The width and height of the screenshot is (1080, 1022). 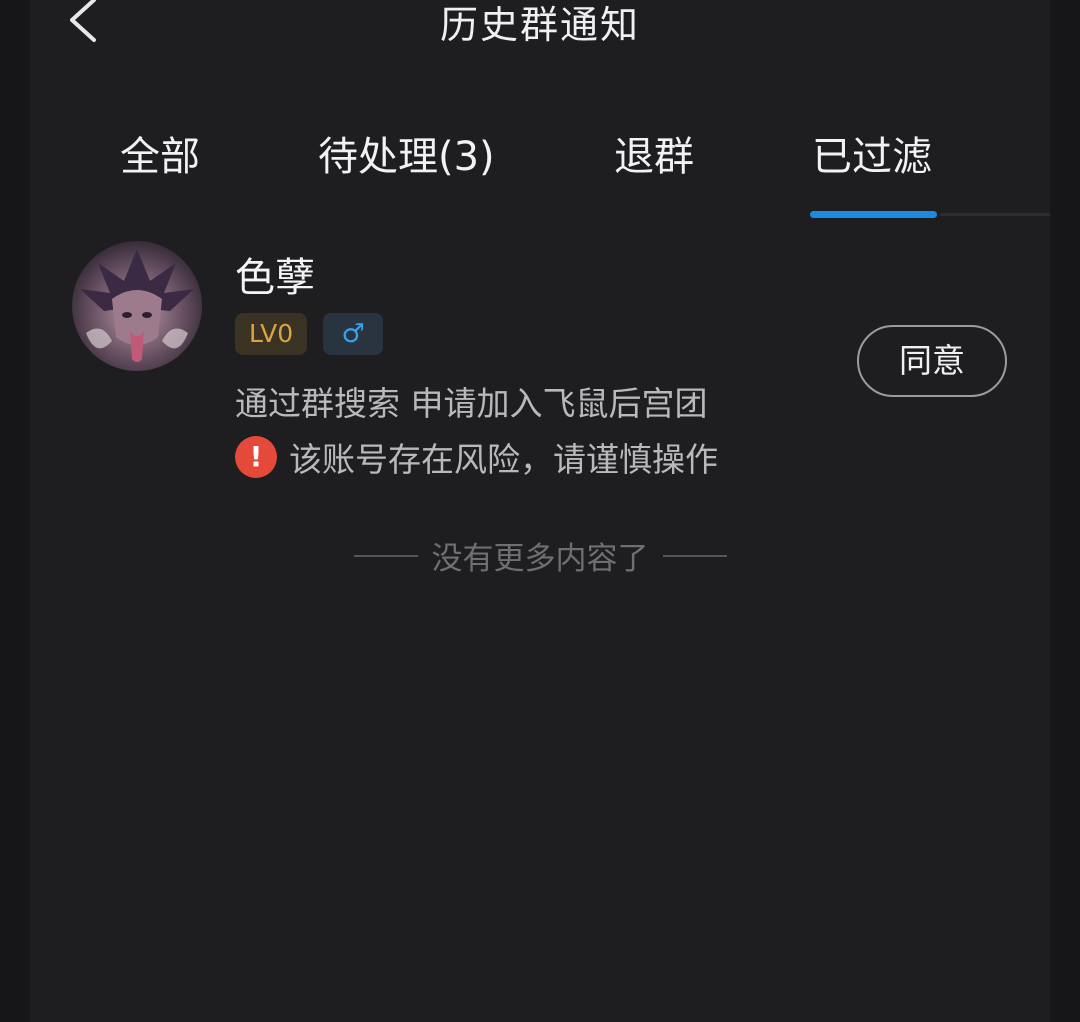 I want to click on divider-left, so click(x=385, y=555).